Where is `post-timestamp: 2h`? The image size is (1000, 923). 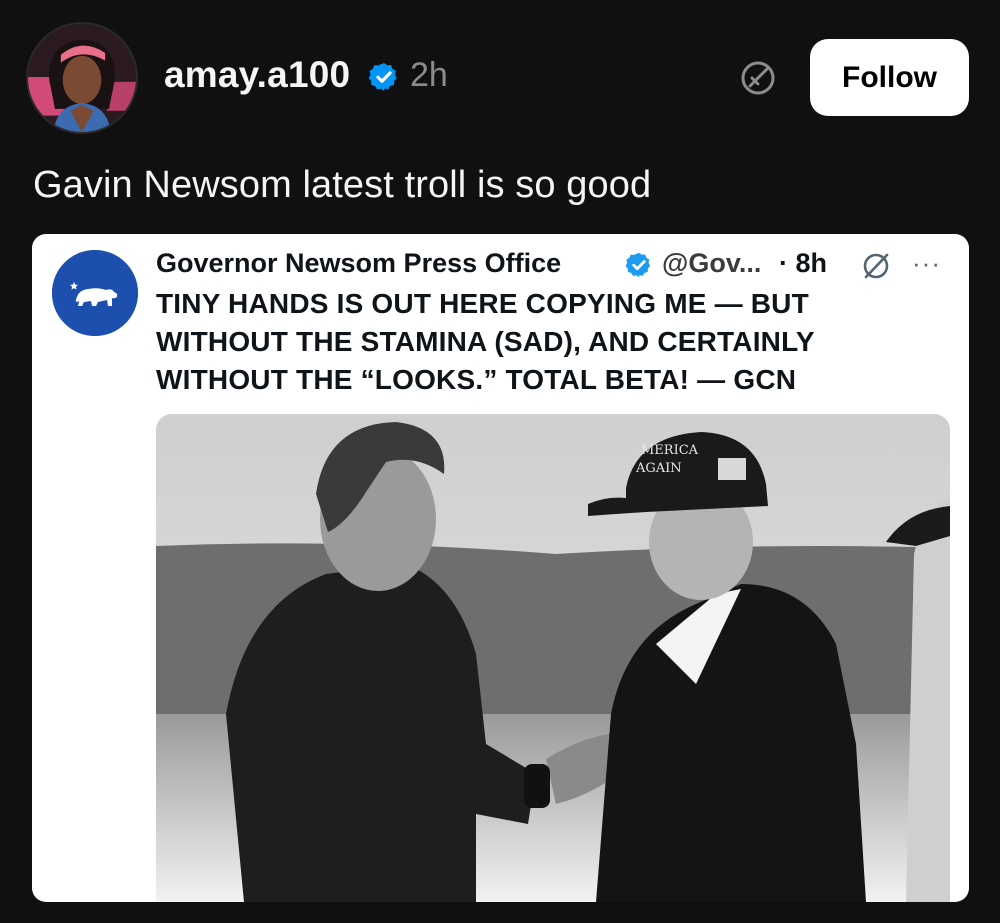
post-timestamp: 2h is located at coordinates (429, 75).